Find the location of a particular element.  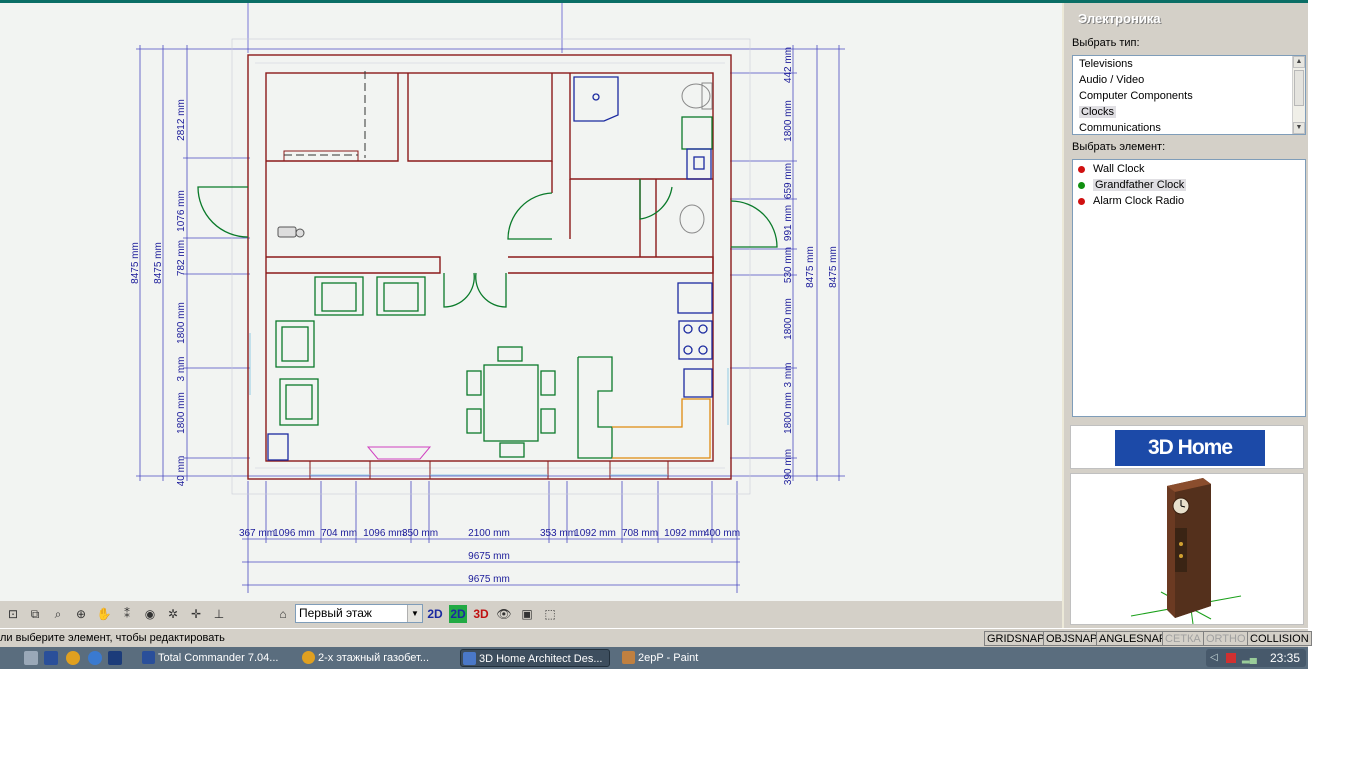

dim-bottom-seg-10: 1092 mm is located at coordinates (685, 533).